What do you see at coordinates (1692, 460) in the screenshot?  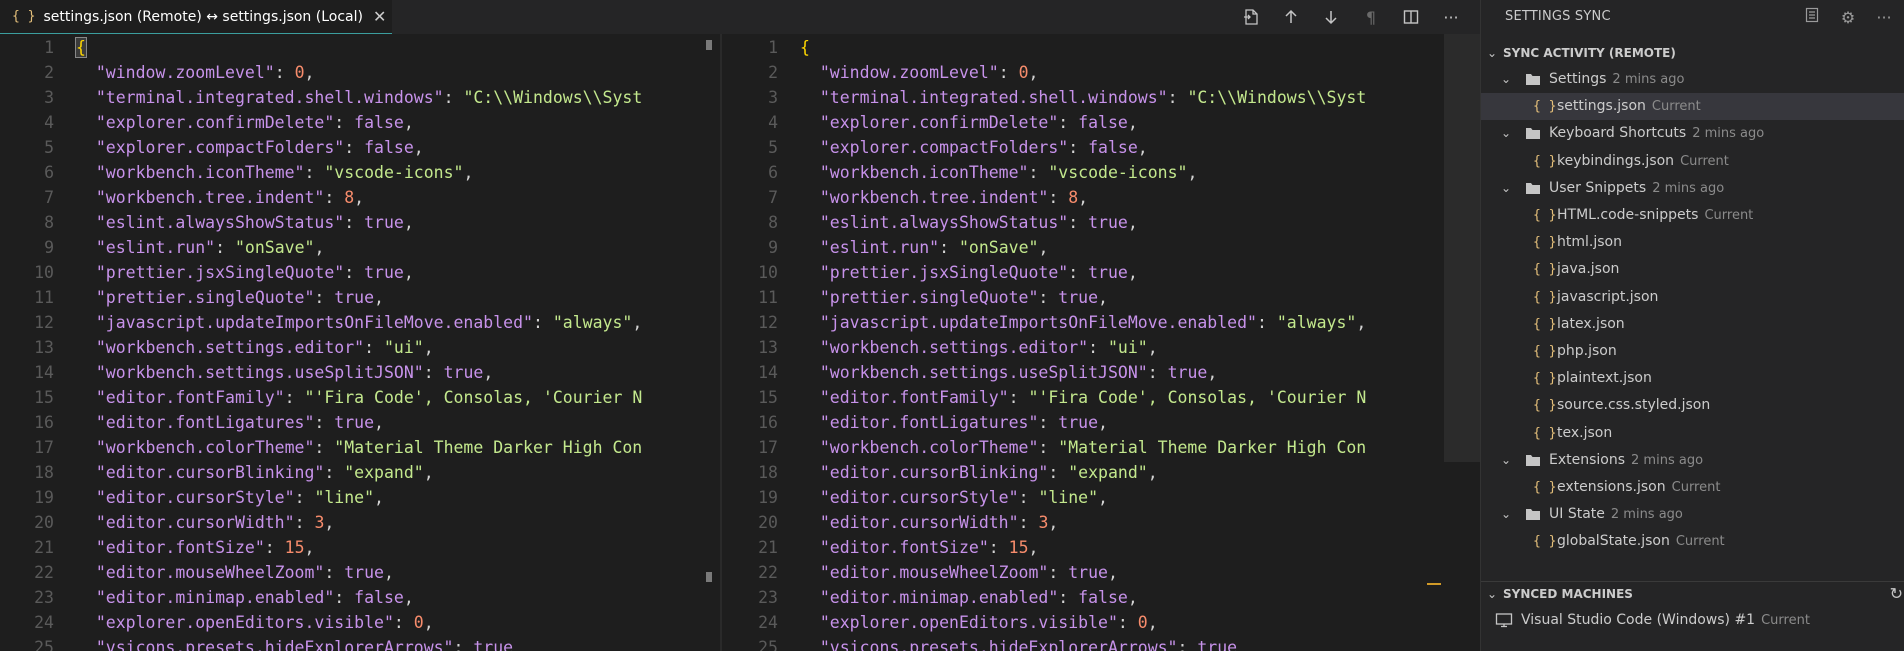 I see `tree-group: ⌄ Extensions 2 mins ago` at bounding box center [1692, 460].